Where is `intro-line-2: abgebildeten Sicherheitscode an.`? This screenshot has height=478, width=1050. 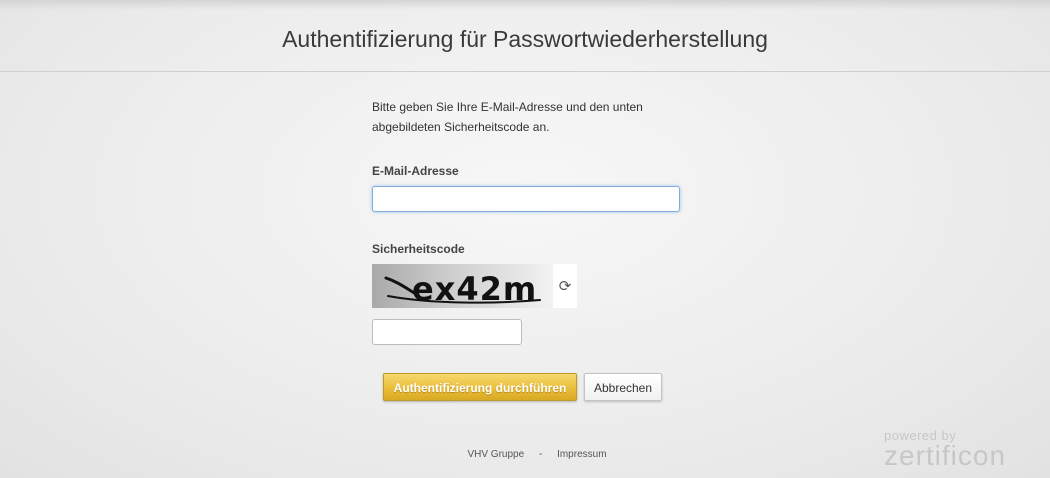 intro-line-2: abgebildeten Sicherheitscode an. is located at coordinates (461, 127).